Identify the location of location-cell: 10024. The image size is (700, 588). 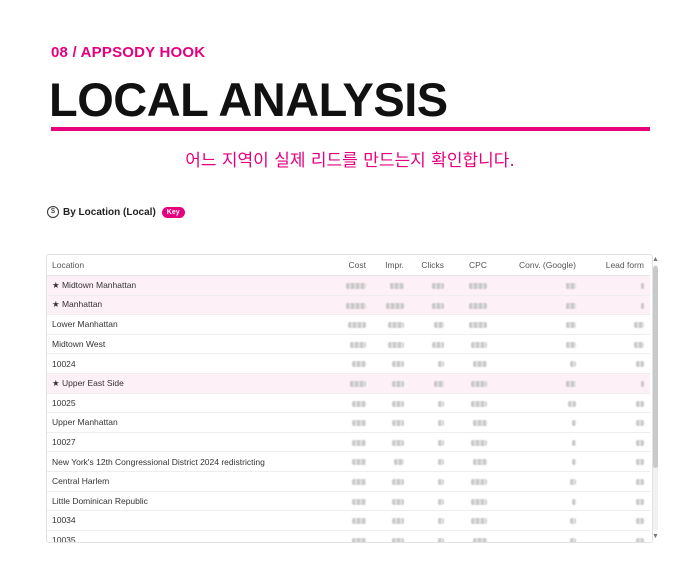
(185, 363).